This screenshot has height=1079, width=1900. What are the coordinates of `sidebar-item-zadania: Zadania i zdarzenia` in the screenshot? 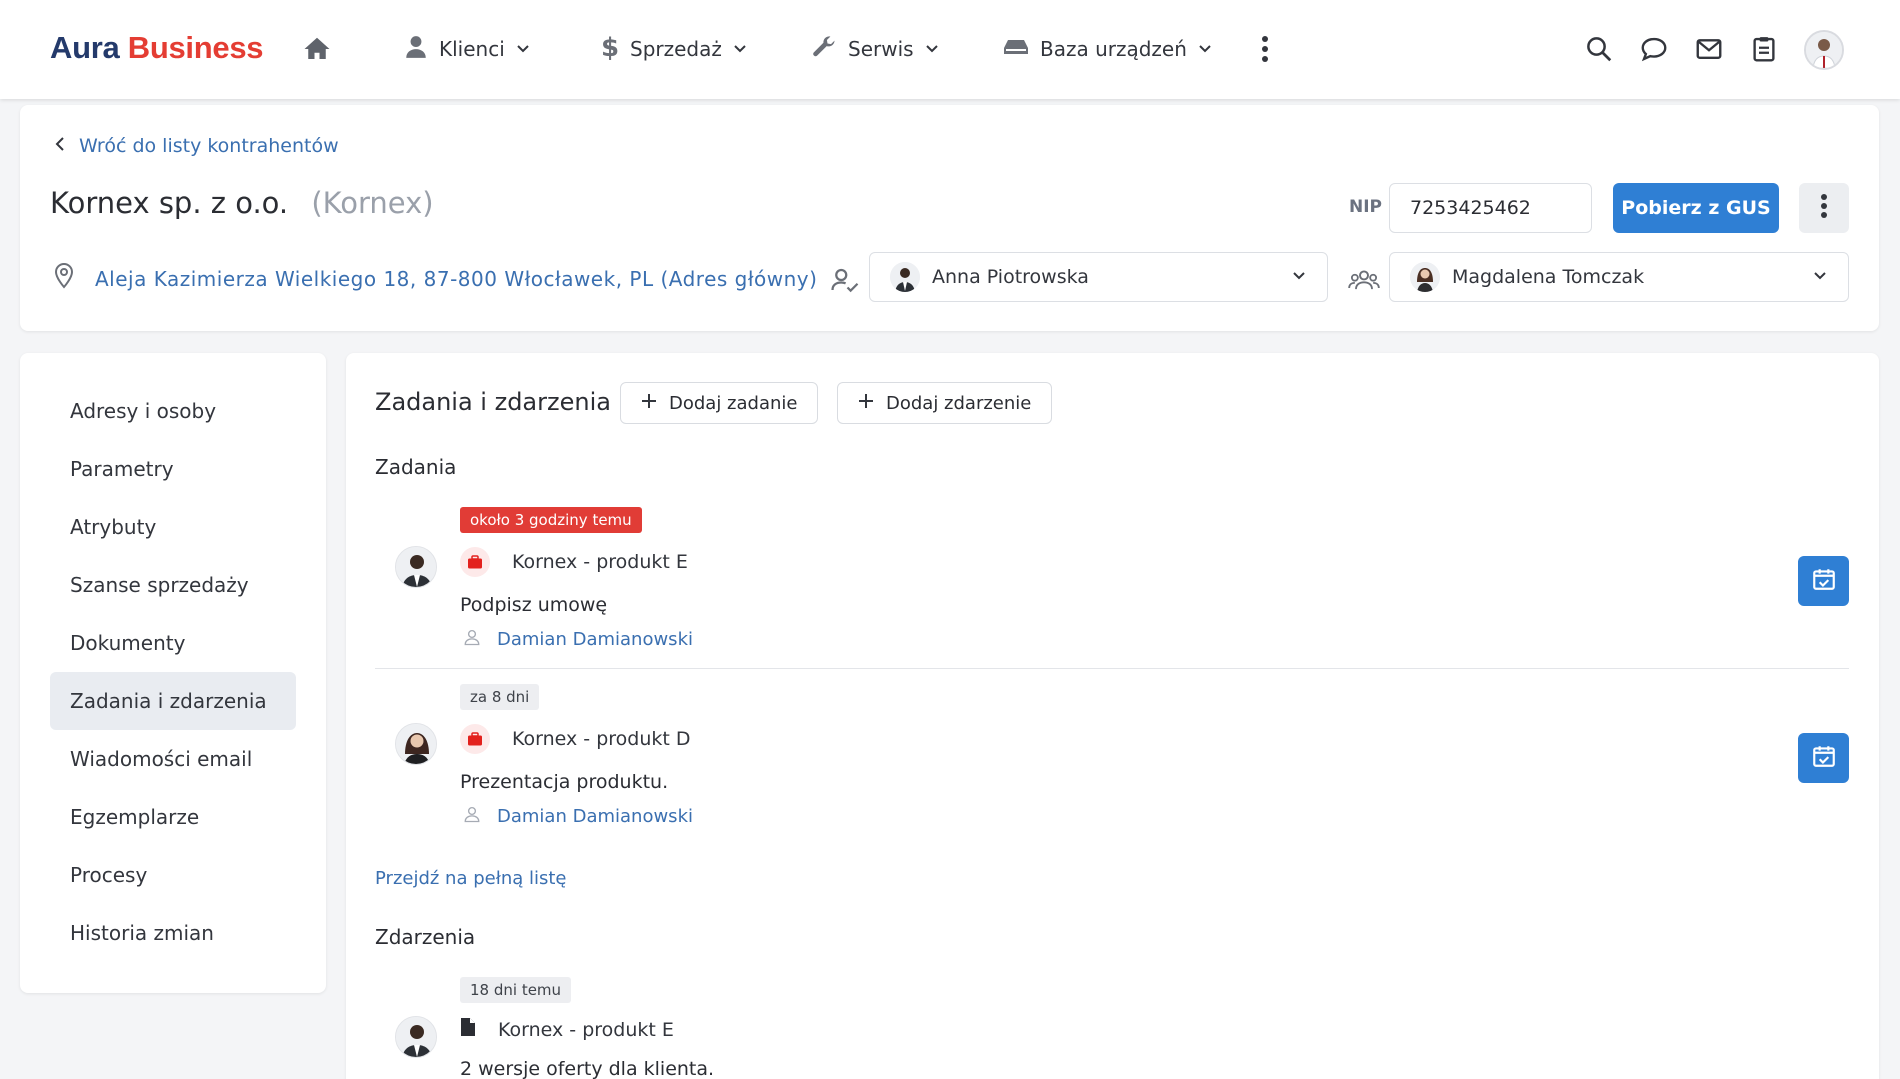 It's located at (173, 701).